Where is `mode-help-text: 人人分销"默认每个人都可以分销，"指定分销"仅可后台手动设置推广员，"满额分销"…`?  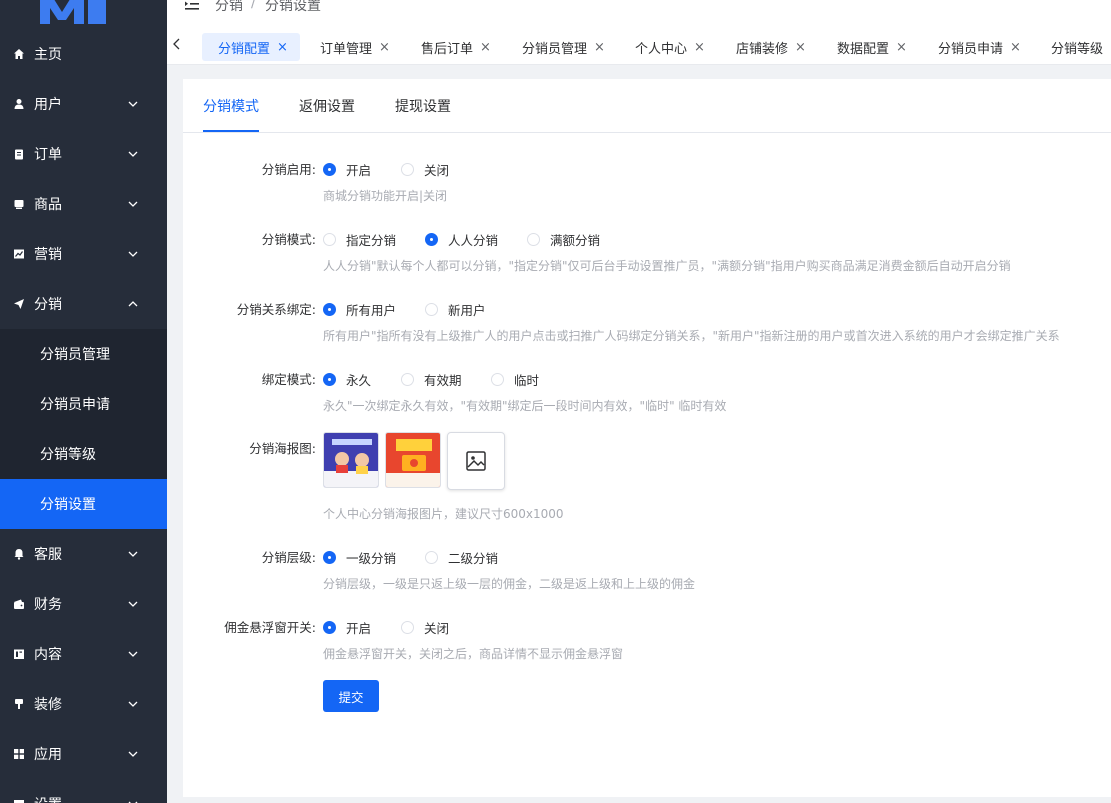
mode-help-text: 人人分销"默认每个人都可以分销，"指定分销"仅可后台手动设置推广员，"满额分销"… is located at coordinates (667, 266).